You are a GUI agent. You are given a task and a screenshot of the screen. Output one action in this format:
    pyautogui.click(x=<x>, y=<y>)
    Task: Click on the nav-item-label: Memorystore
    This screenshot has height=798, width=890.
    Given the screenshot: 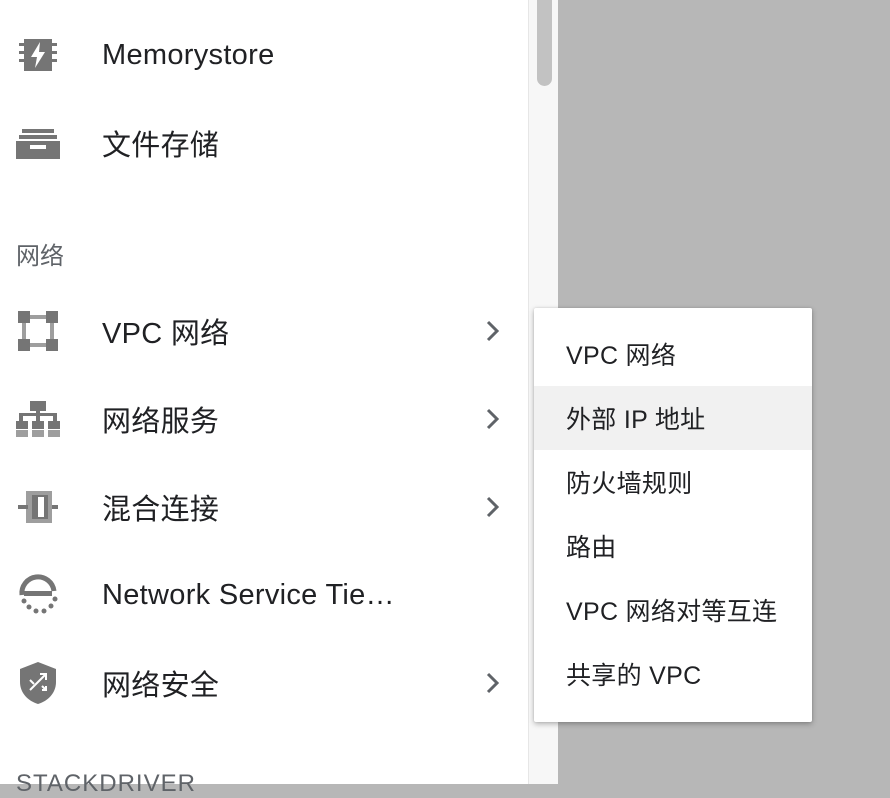 What is the action you would take?
    pyautogui.click(x=188, y=54)
    